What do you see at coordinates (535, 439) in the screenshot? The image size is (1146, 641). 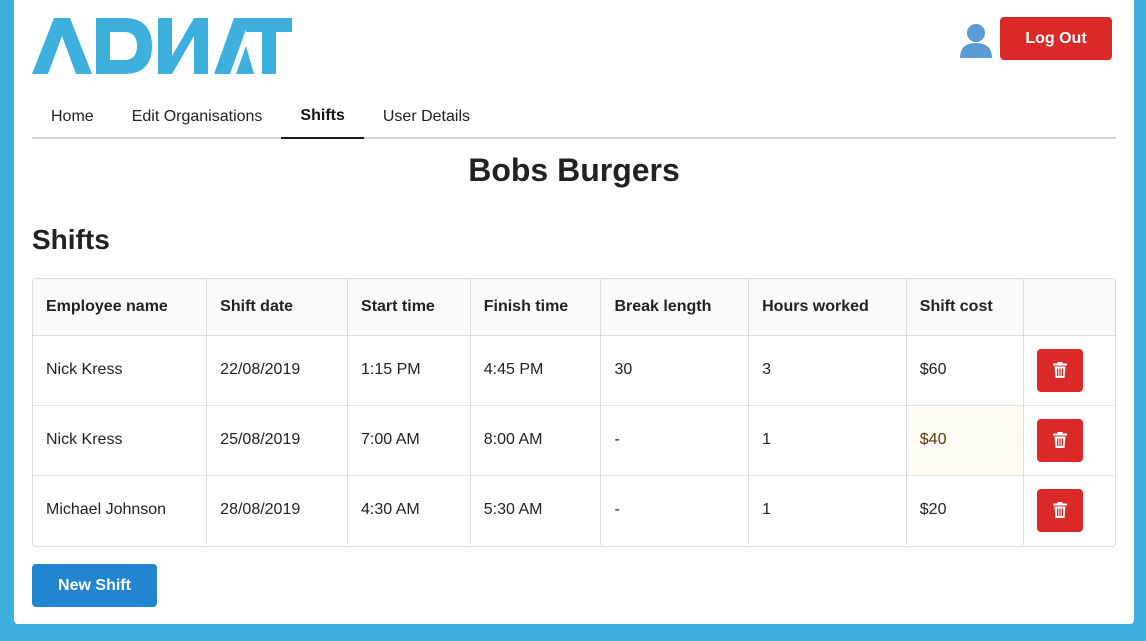 I see `cell-finish-time: 8:00 AM` at bounding box center [535, 439].